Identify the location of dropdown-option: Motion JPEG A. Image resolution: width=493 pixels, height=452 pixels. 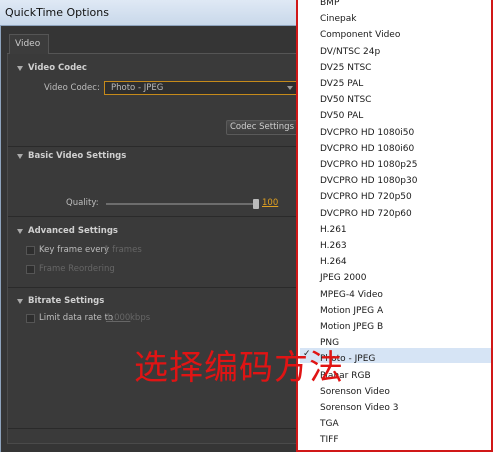
(351, 311).